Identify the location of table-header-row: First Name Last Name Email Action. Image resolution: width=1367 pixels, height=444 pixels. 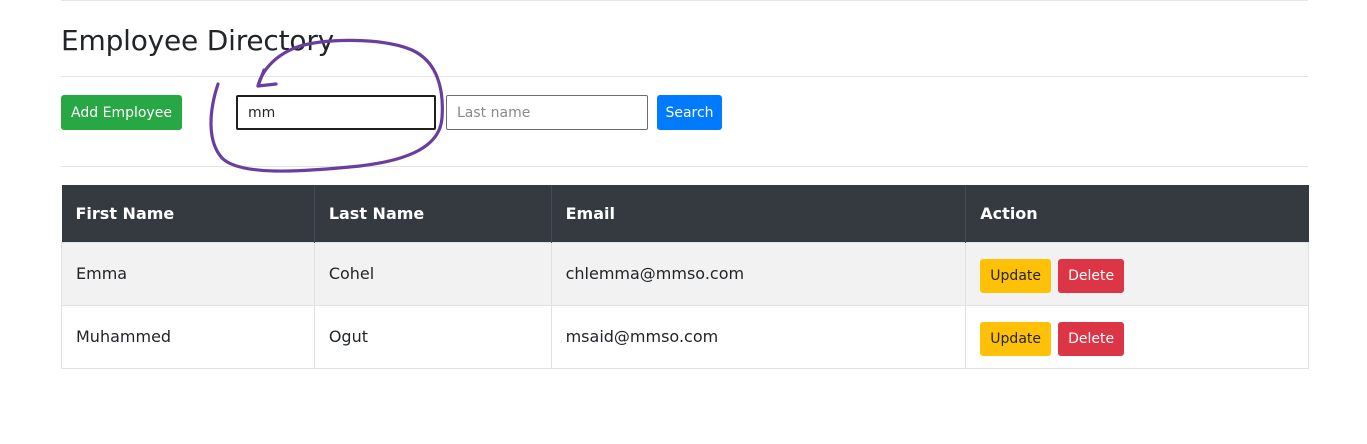
(685, 213).